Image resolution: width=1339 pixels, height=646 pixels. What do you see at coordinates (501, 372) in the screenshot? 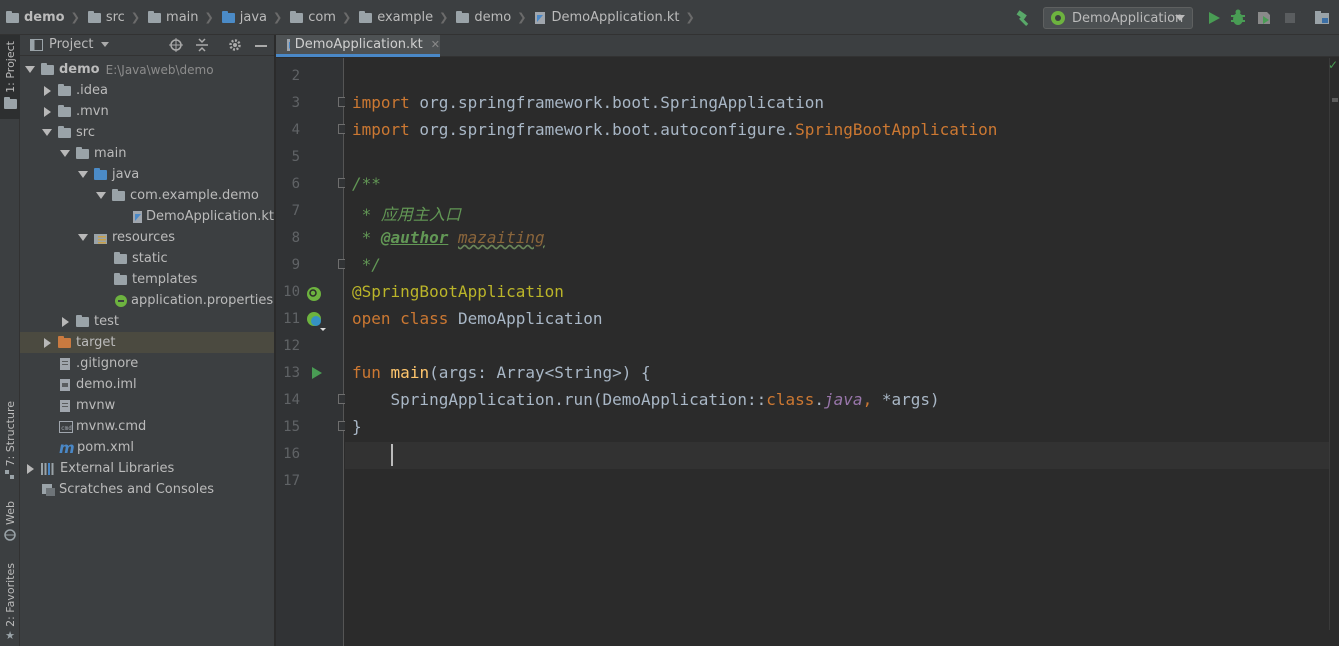
I see `code-line-13: fun main(args: Array<String>) {` at bounding box center [501, 372].